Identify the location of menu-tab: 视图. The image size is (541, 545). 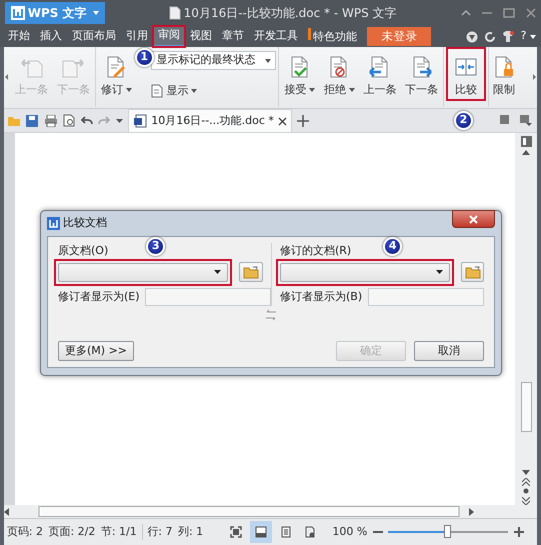
(200, 36).